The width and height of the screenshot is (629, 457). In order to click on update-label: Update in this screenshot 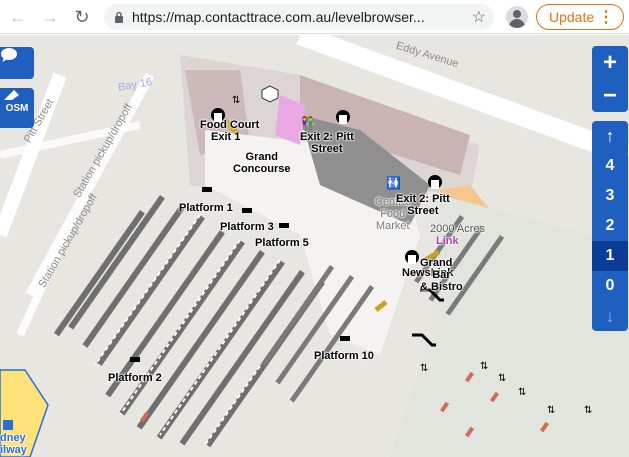, I will do `click(572, 17)`.